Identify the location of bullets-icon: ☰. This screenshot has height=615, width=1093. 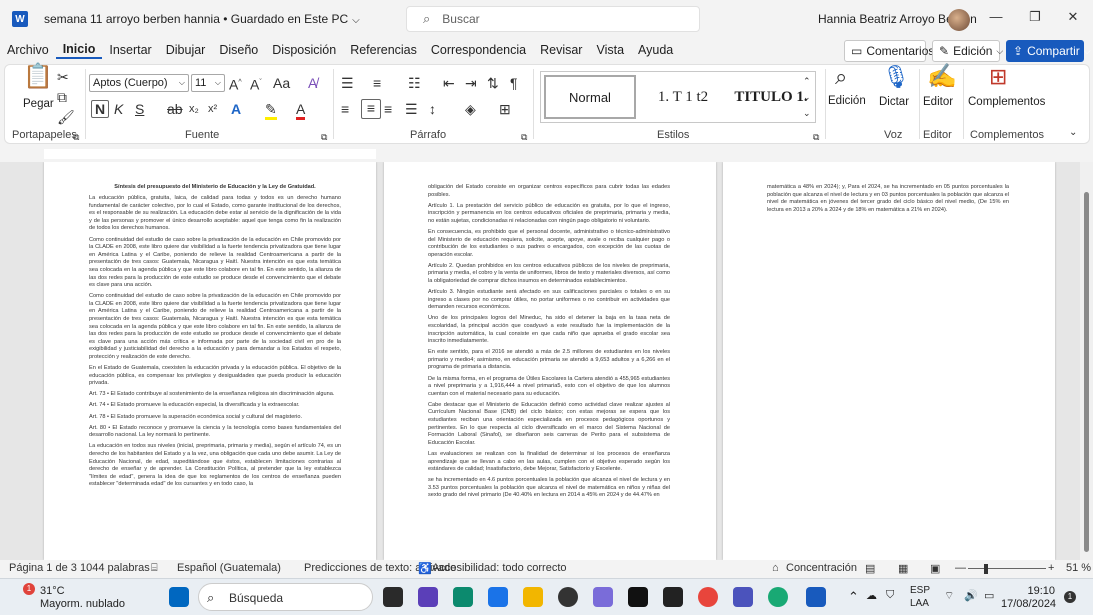
(347, 83).